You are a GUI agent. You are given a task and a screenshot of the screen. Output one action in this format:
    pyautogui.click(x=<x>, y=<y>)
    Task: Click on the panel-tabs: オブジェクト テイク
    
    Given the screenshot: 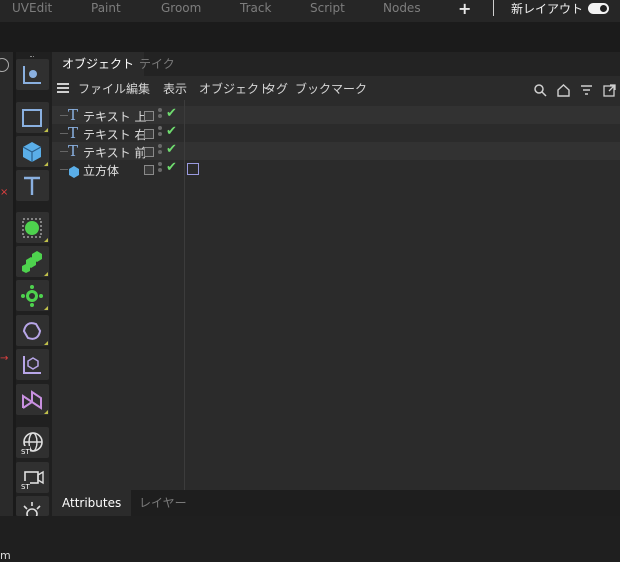 What is the action you would take?
    pyautogui.click(x=336, y=64)
    